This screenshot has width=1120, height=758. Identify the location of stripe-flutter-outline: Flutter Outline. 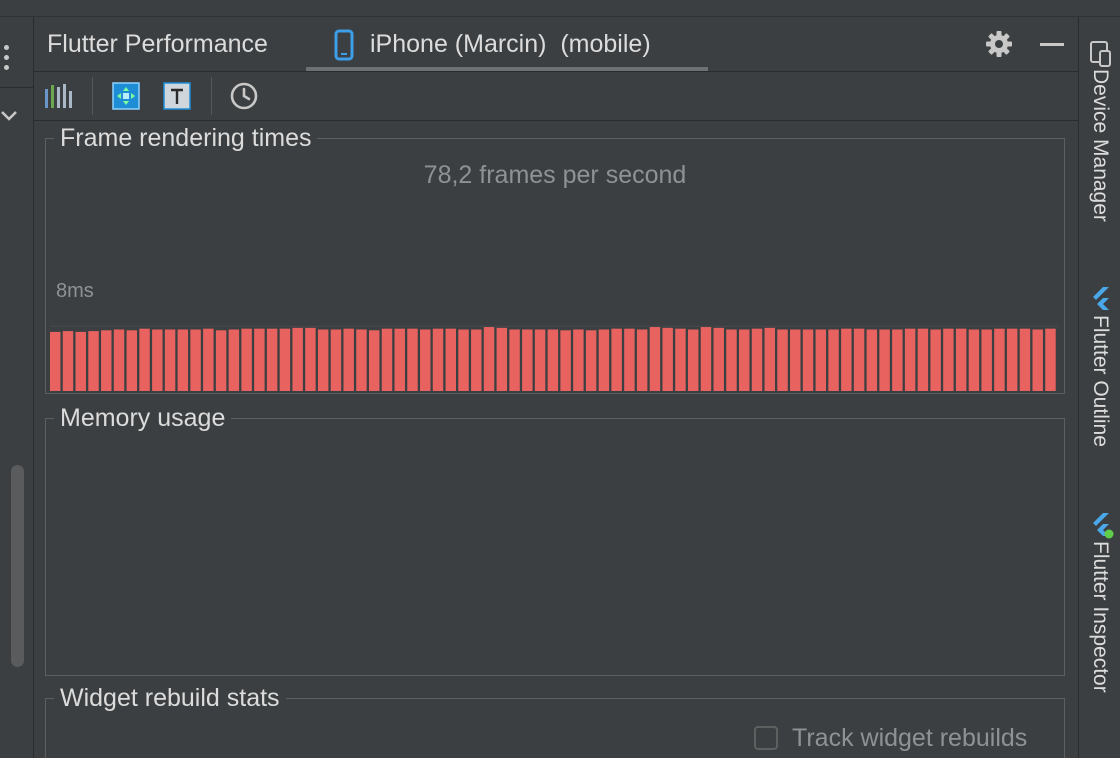
(1099, 380).